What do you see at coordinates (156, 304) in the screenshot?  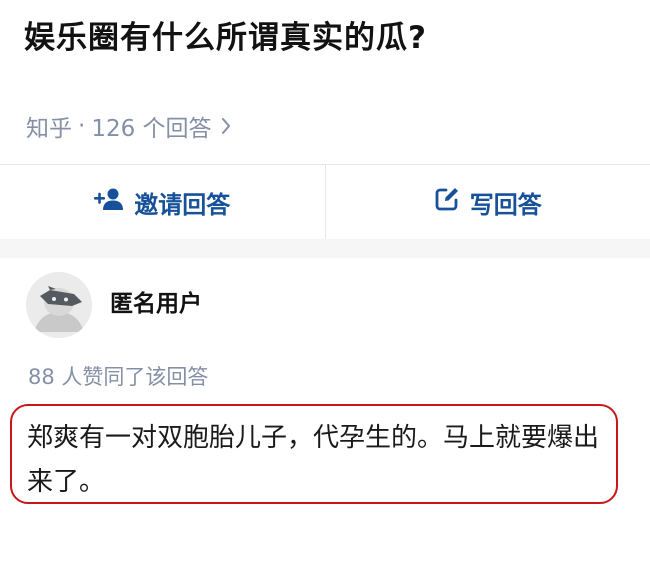 I see `author-name: 匿名用户` at bounding box center [156, 304].